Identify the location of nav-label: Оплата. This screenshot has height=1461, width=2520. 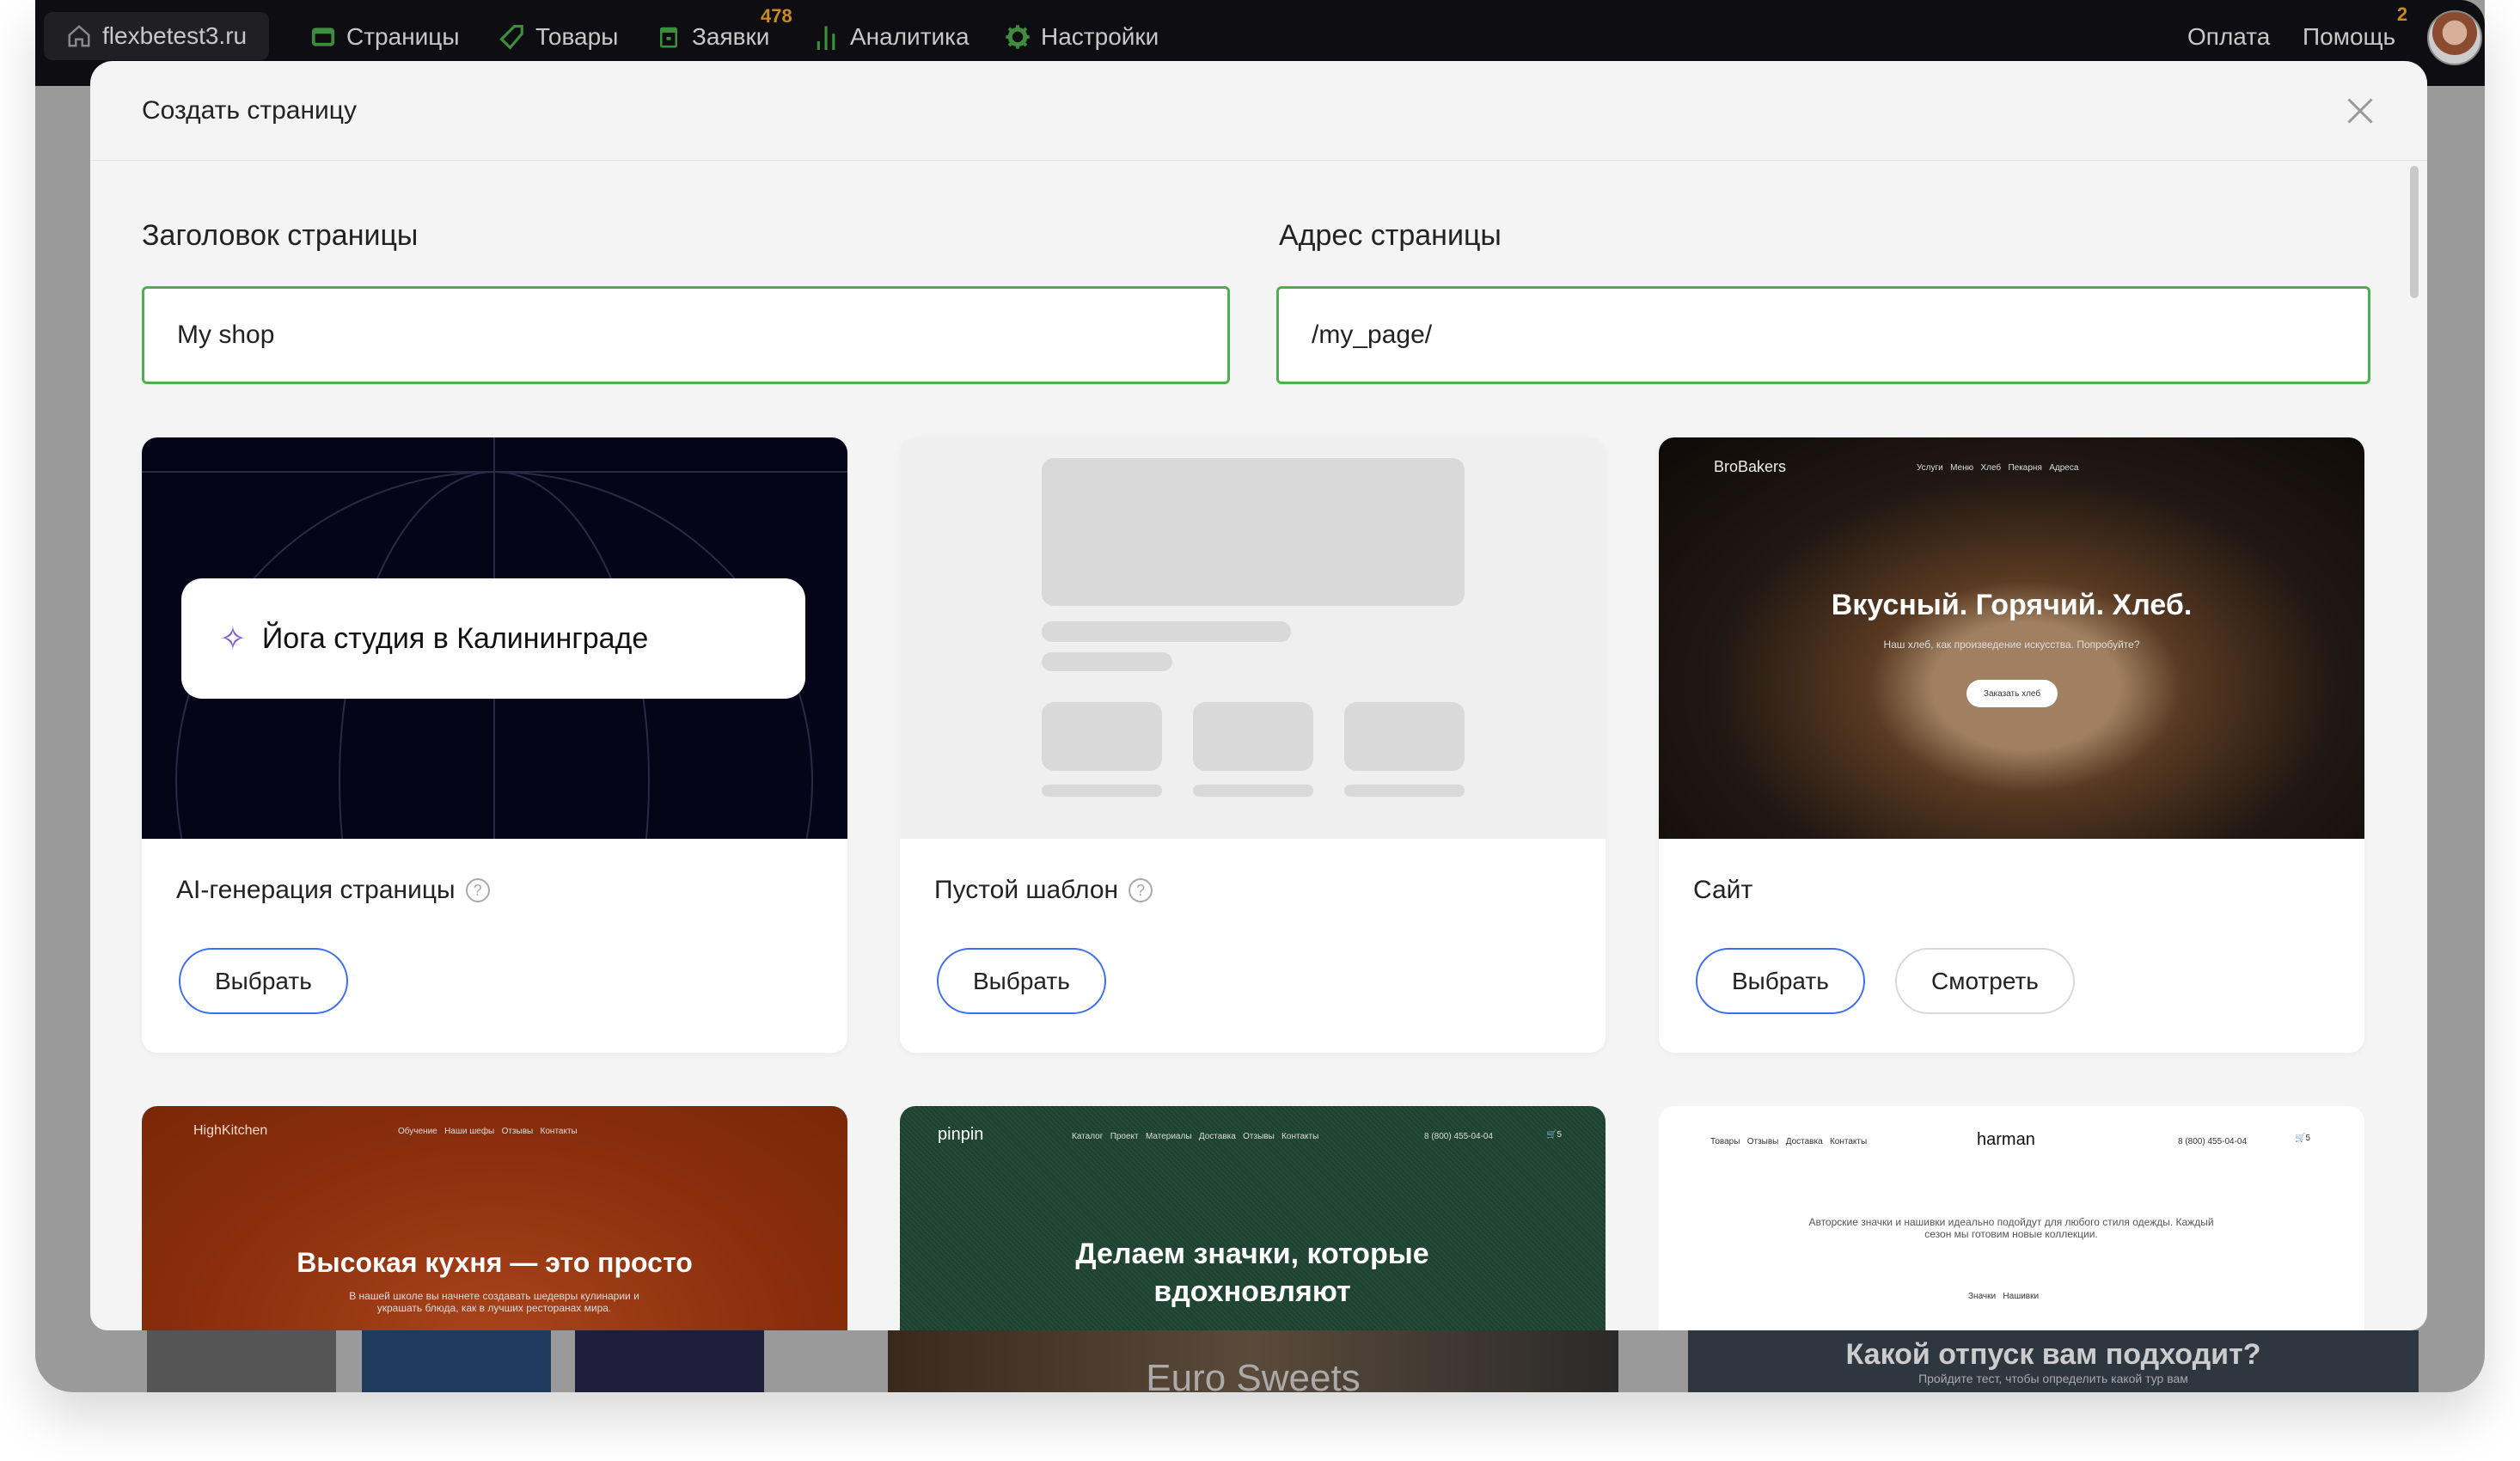
(2229, 36).